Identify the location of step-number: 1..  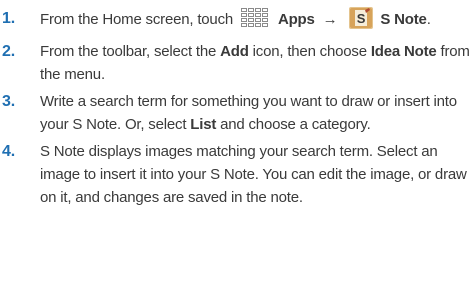
(8, 18).